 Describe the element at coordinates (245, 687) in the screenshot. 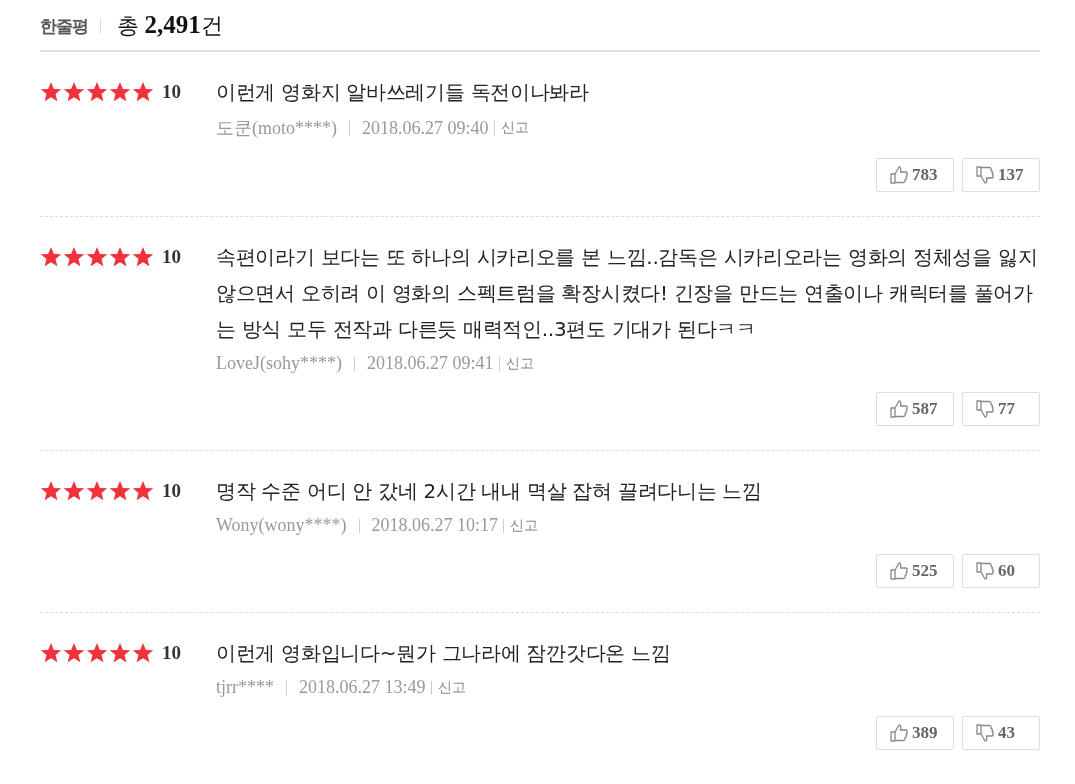

I see `author-name: tjrr****` at that location.